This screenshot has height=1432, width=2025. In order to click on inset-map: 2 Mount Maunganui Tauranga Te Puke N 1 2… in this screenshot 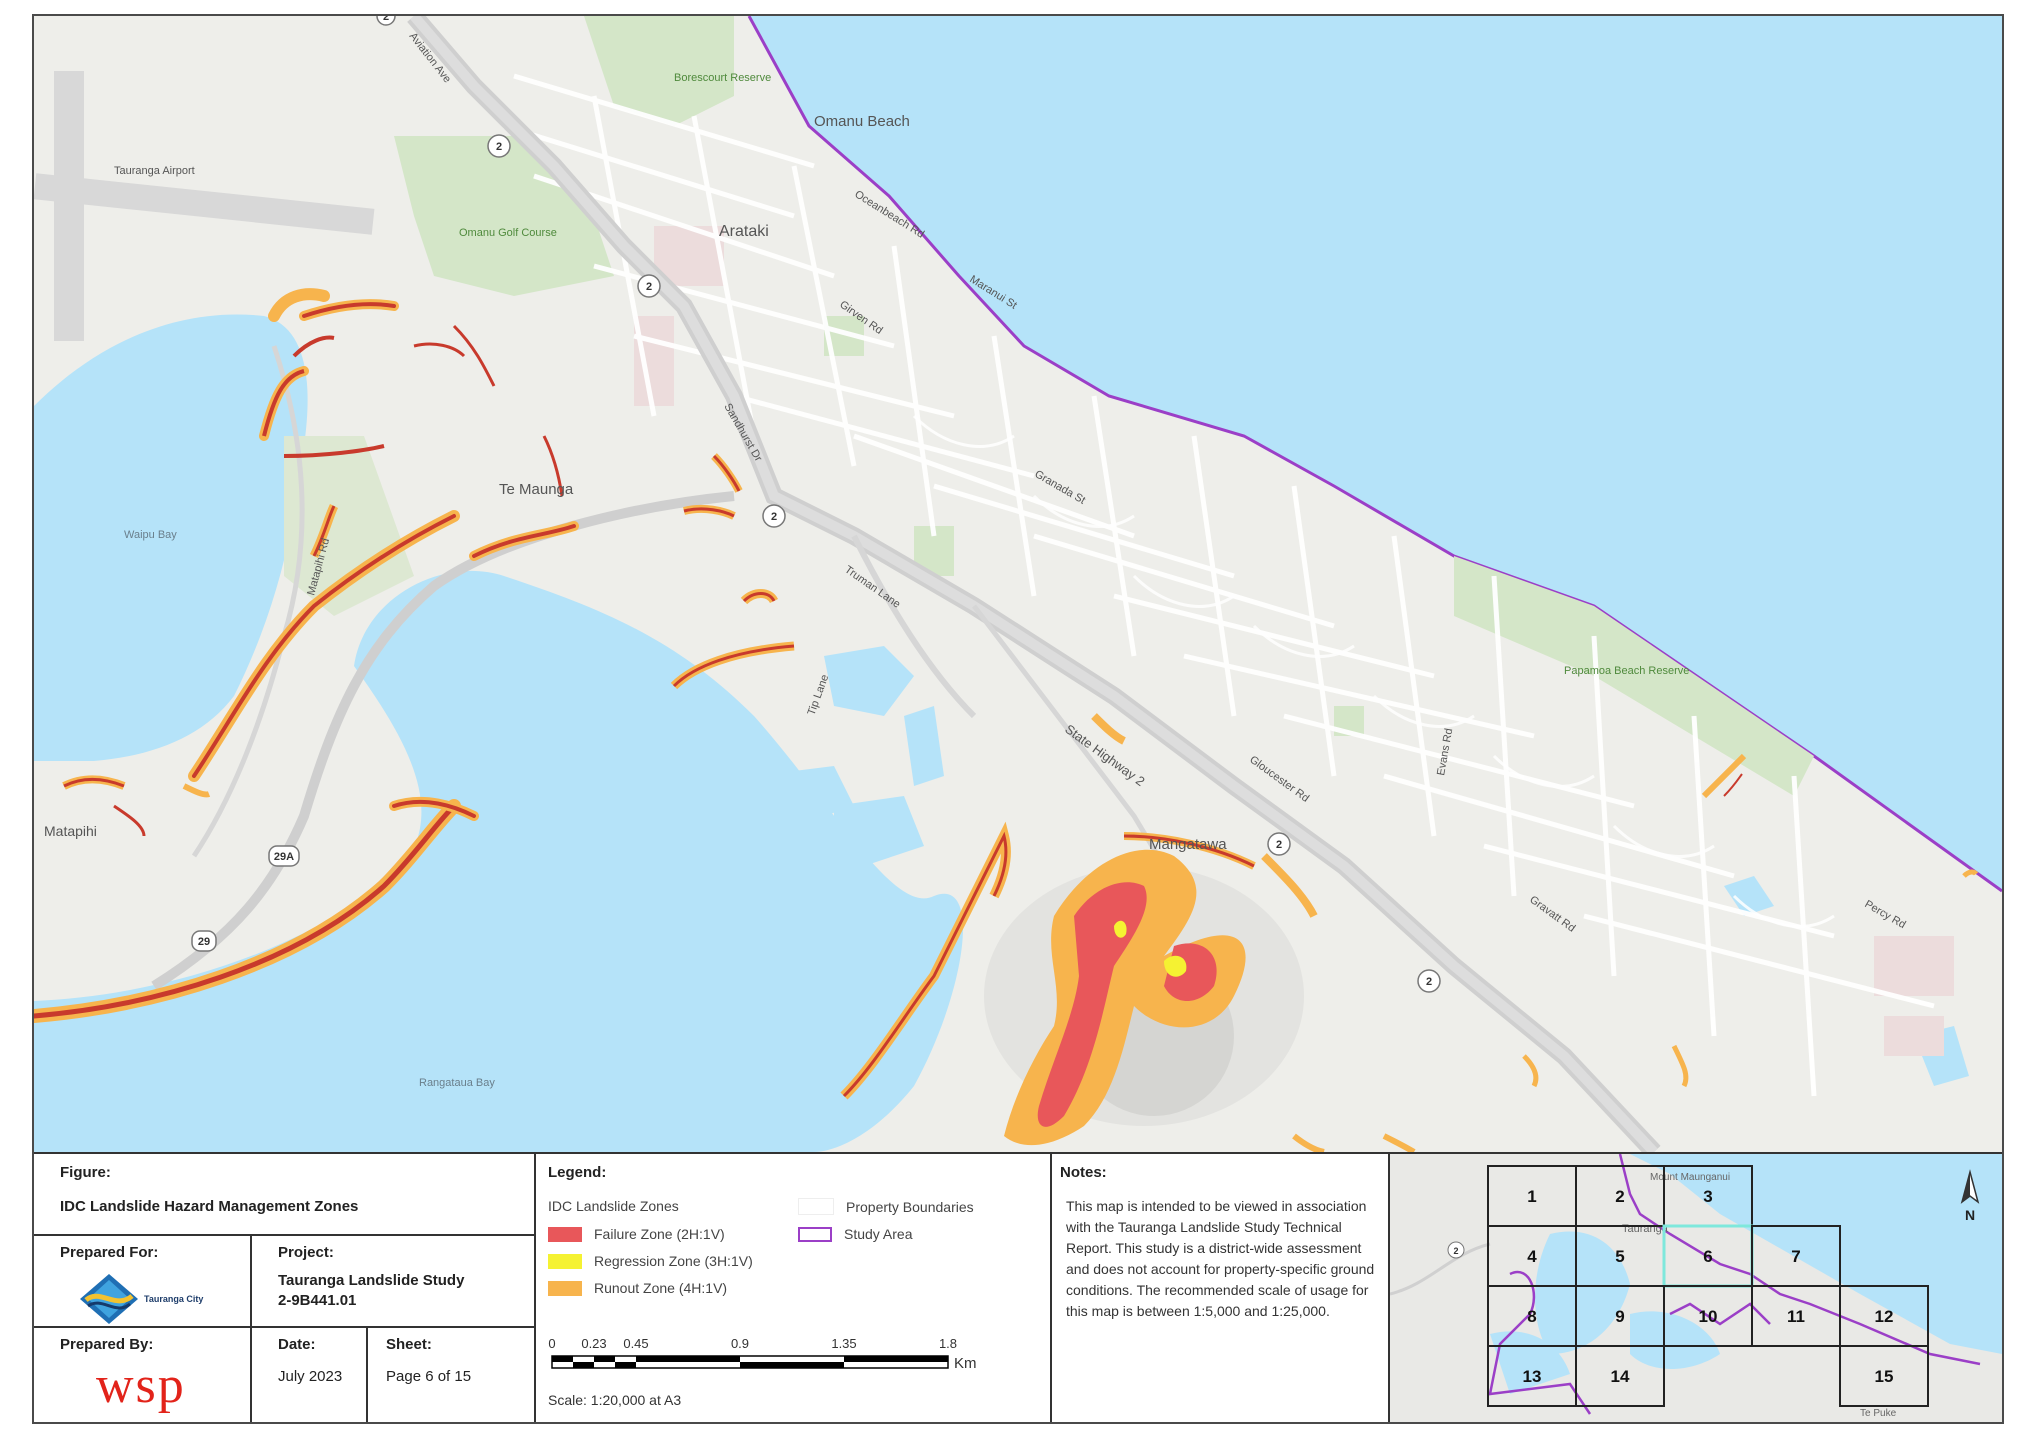, I will do `click(1696, 1288)`.